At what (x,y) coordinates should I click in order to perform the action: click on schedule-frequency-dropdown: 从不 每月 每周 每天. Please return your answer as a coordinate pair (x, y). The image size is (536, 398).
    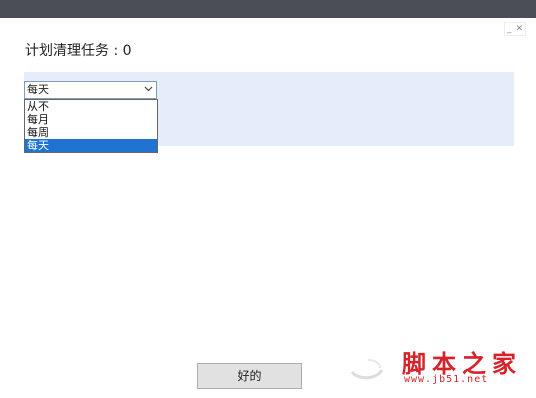
    Looking at the image, I should click on (91, 126).